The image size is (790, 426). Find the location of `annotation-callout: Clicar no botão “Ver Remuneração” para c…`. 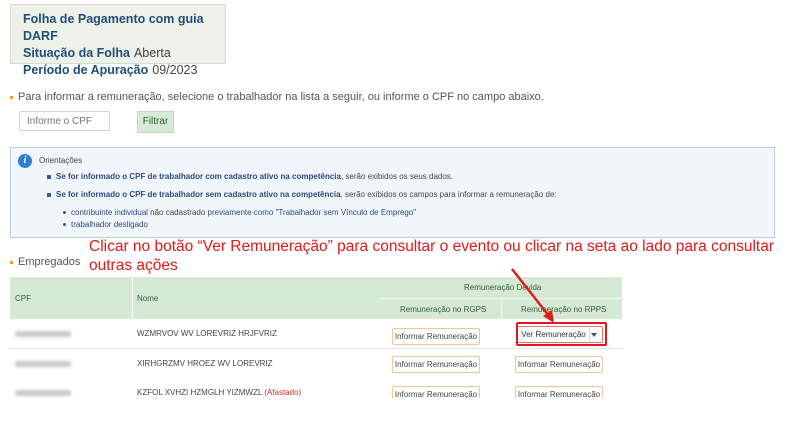

annotation-callout: Clicar no botão “Ver Remuneração” para c… is located at coordinates (431, 256).